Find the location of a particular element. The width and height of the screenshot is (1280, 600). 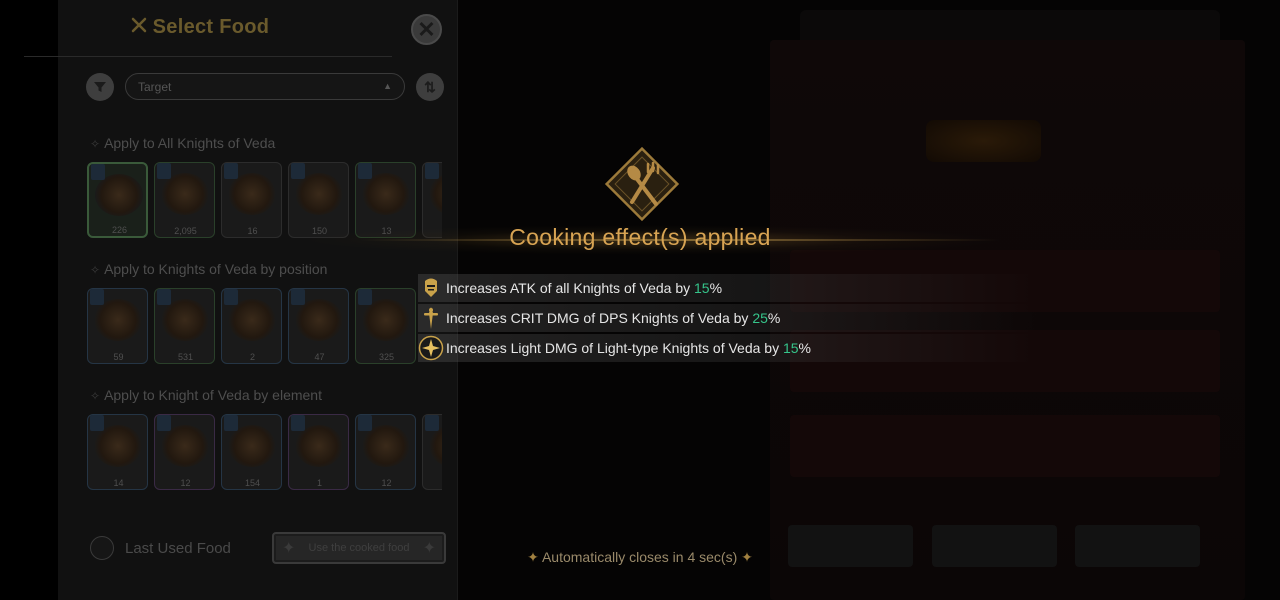

food-card: 16 is located at coordinates (251, 200).